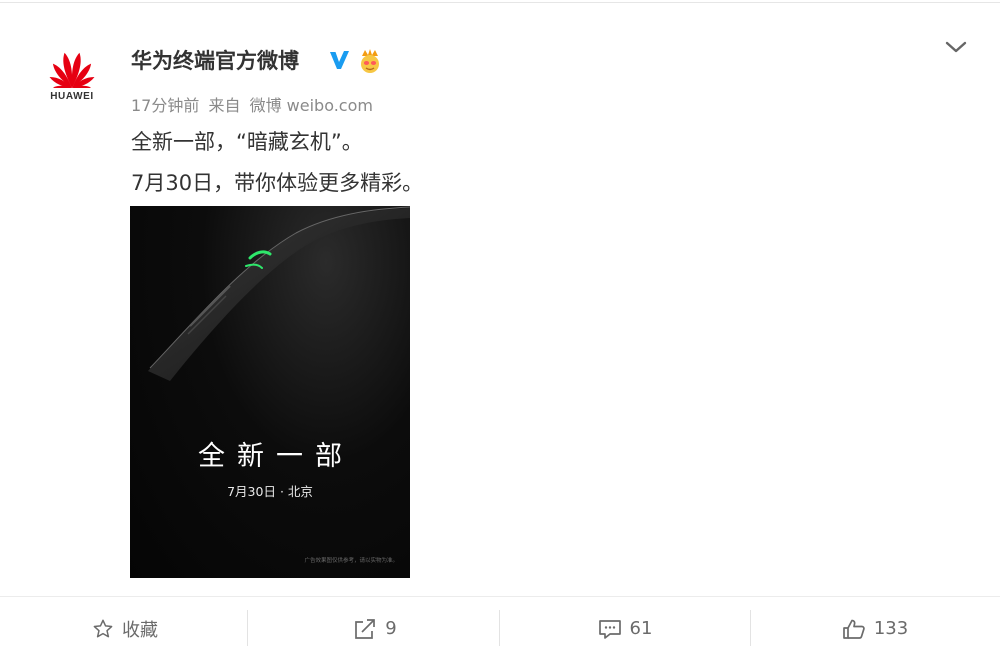 The width and height of the screenshot is (1000, 660). I want to click on post-text-line-2: 7月30日，带你体验更多精彩。, so click(277, 183).